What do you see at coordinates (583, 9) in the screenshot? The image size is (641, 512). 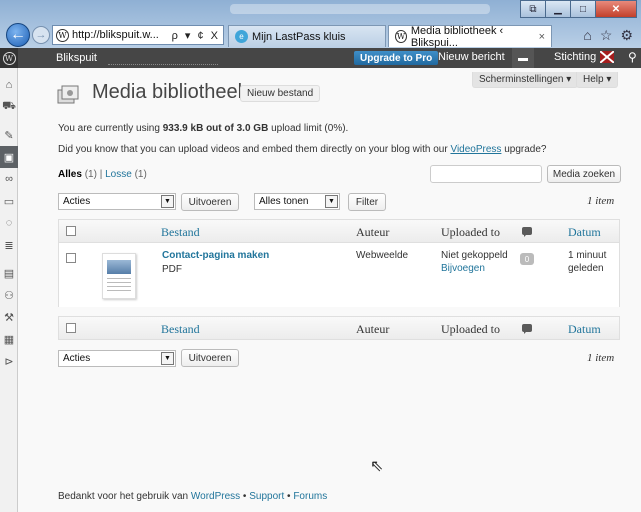 I see `maximize-icon: □` at bounding box center [583, 9].